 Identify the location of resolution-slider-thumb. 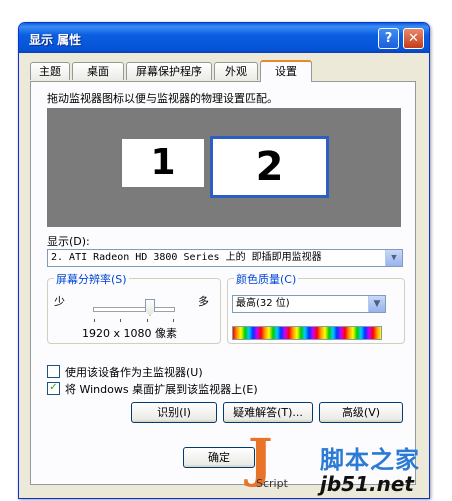
(150, 307).